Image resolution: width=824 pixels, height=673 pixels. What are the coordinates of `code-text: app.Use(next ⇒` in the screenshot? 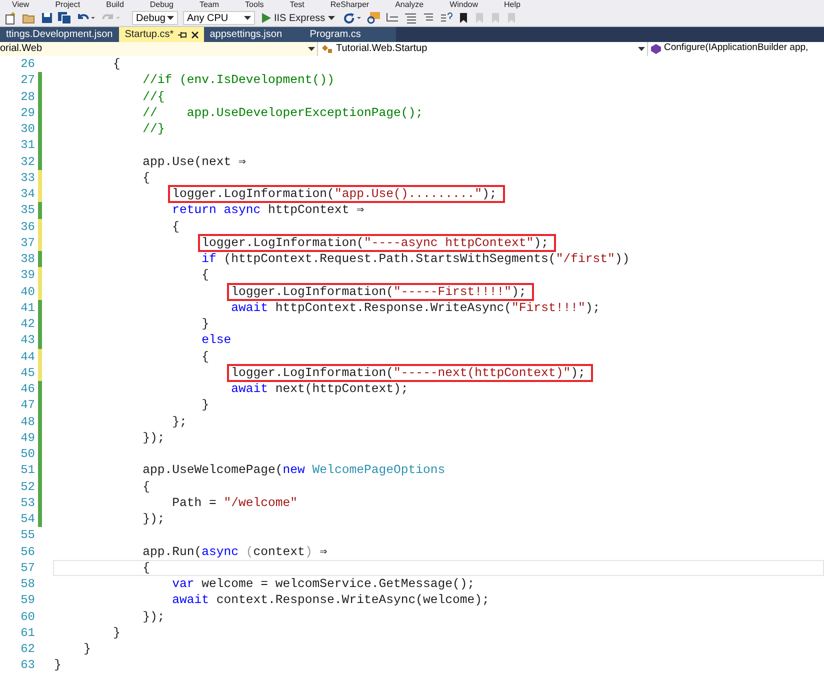 It's located at (194, 162).